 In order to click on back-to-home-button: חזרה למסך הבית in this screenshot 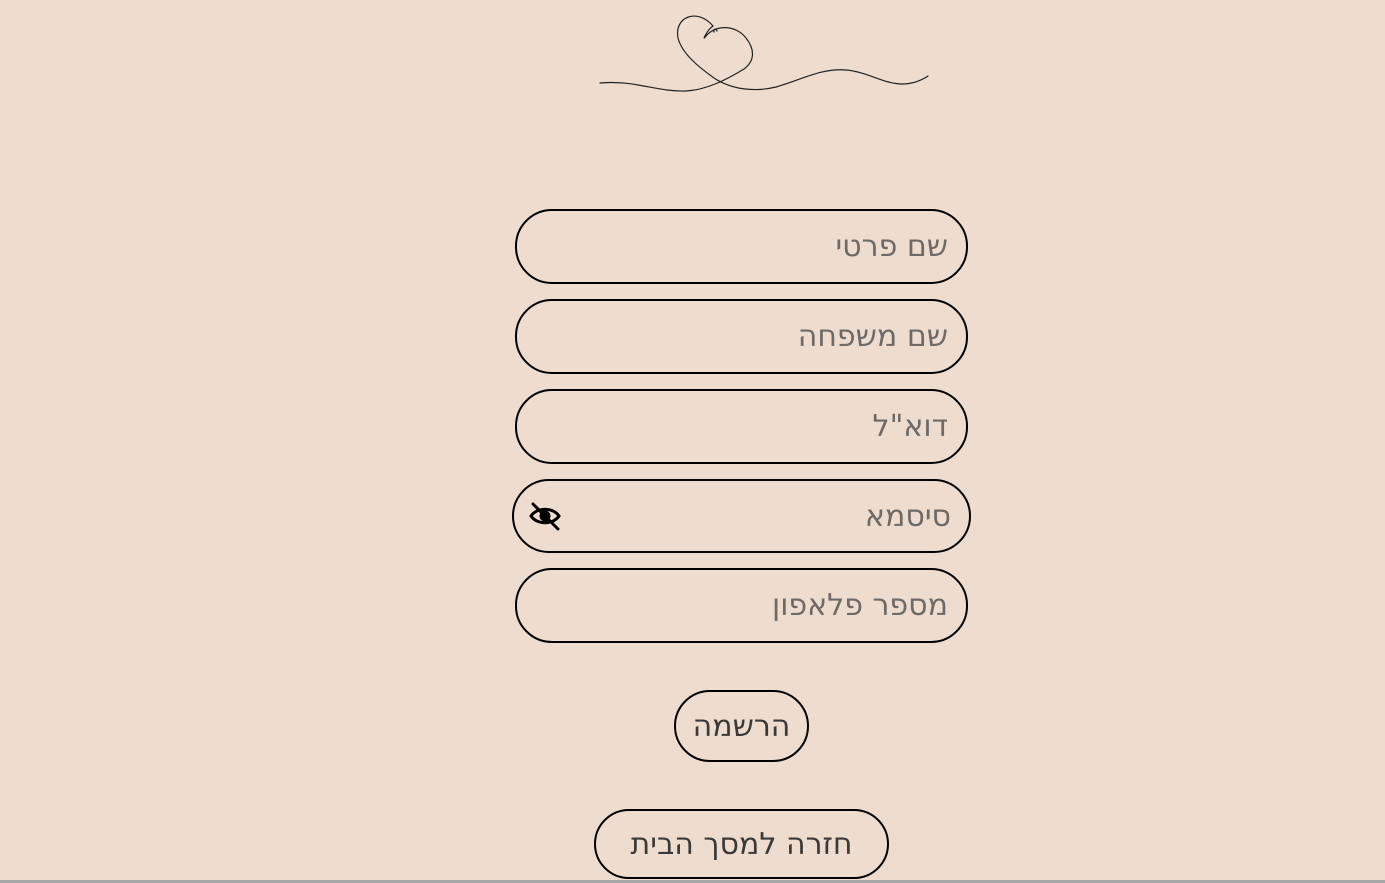, I will do `click(741, 844)`.